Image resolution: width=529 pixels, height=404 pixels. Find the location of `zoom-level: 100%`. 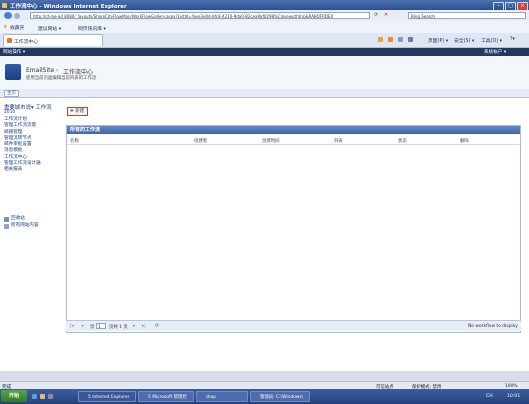

zoom-level: 100% is located at coordinates (511, 386).